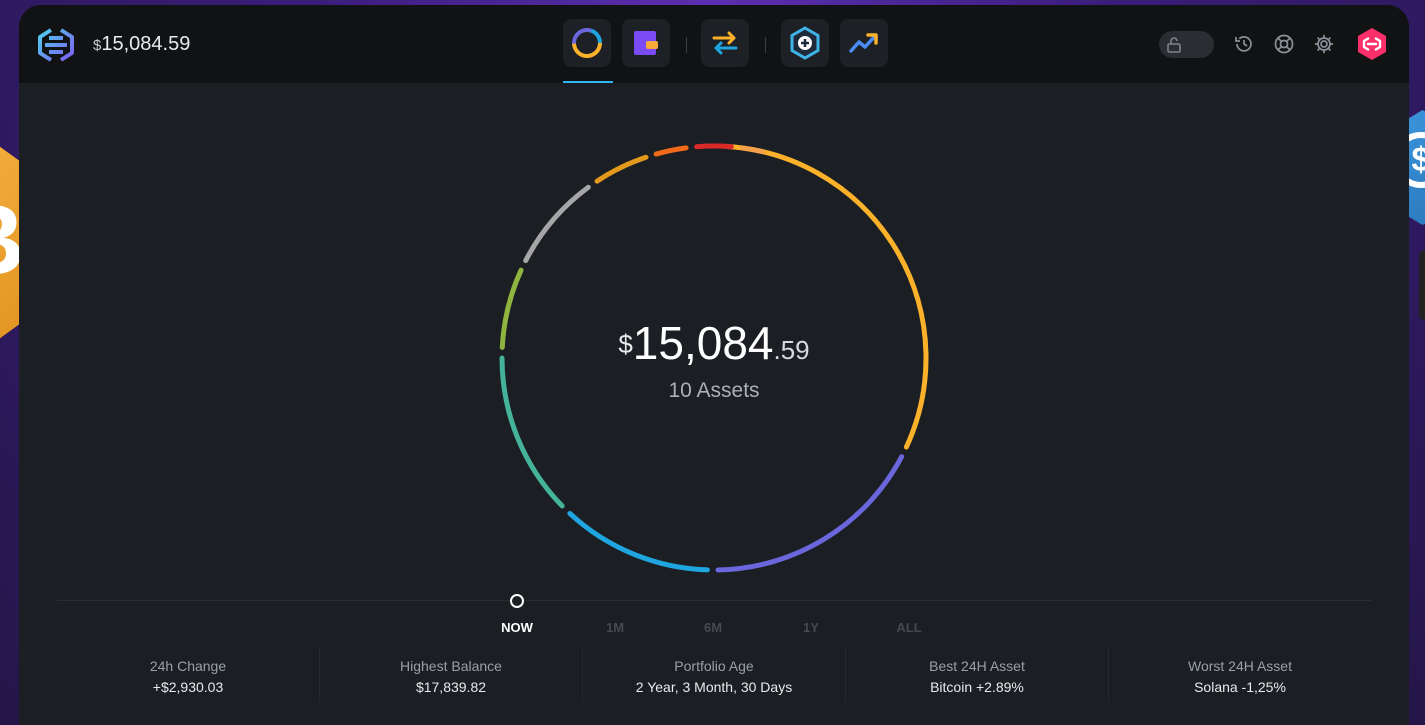 The height and width of the screenshot is (725, 1425). I want to click on nav-exchange-button, so click(725, 43).